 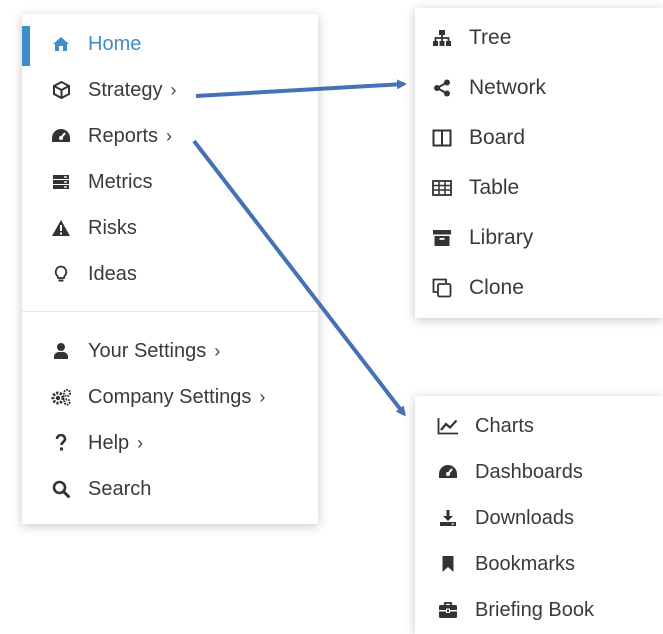 What do you see at coordinates (539, 38) in the screenshot?
I see `submenu-item-tree: Tree` at bounding box center [539, 38].